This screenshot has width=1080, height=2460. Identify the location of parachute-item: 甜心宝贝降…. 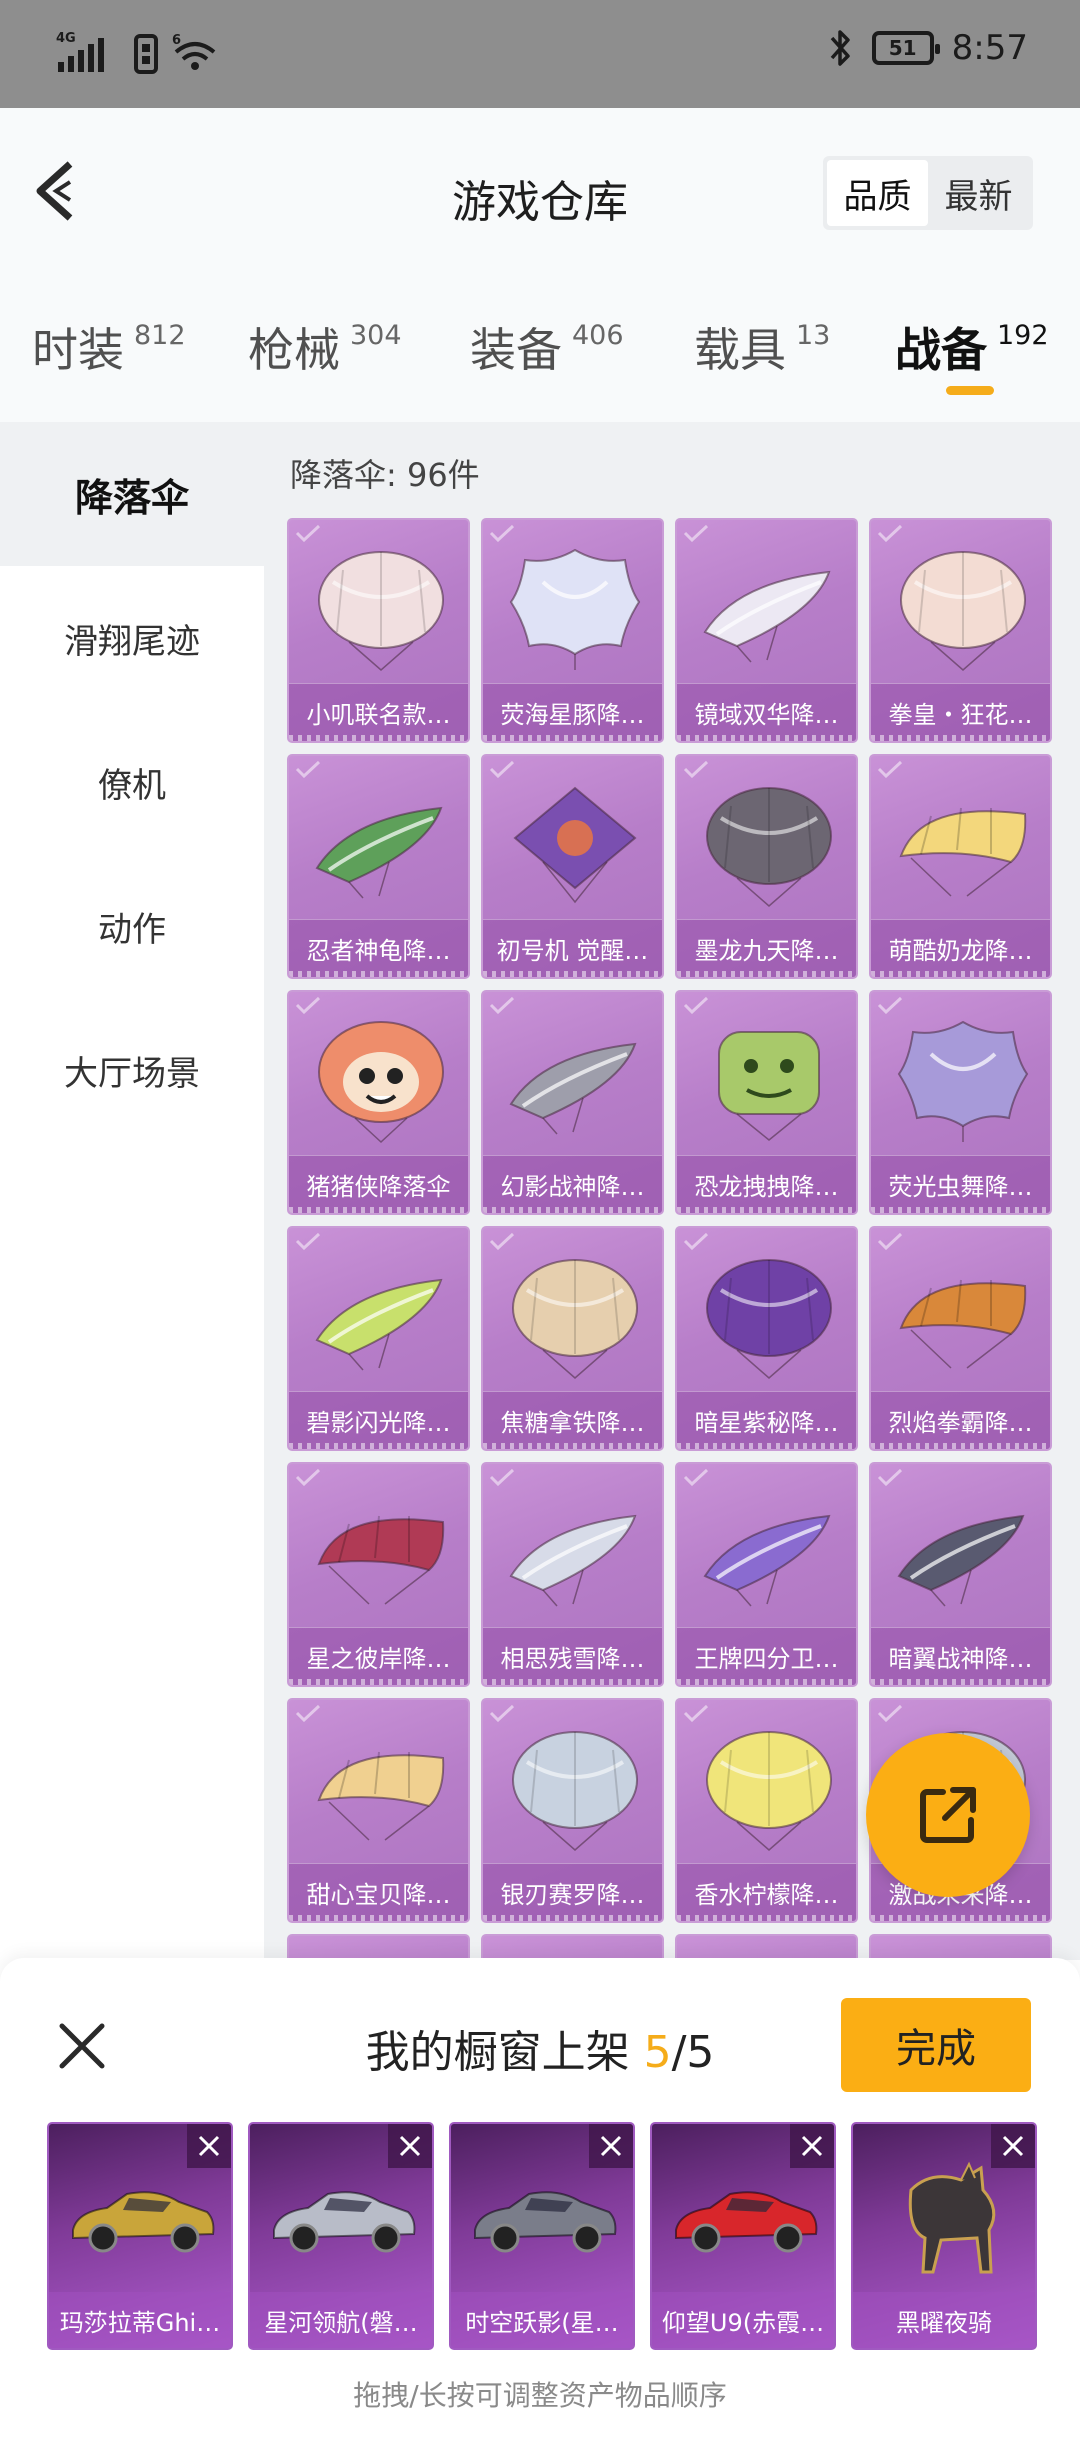
(378, 1810).